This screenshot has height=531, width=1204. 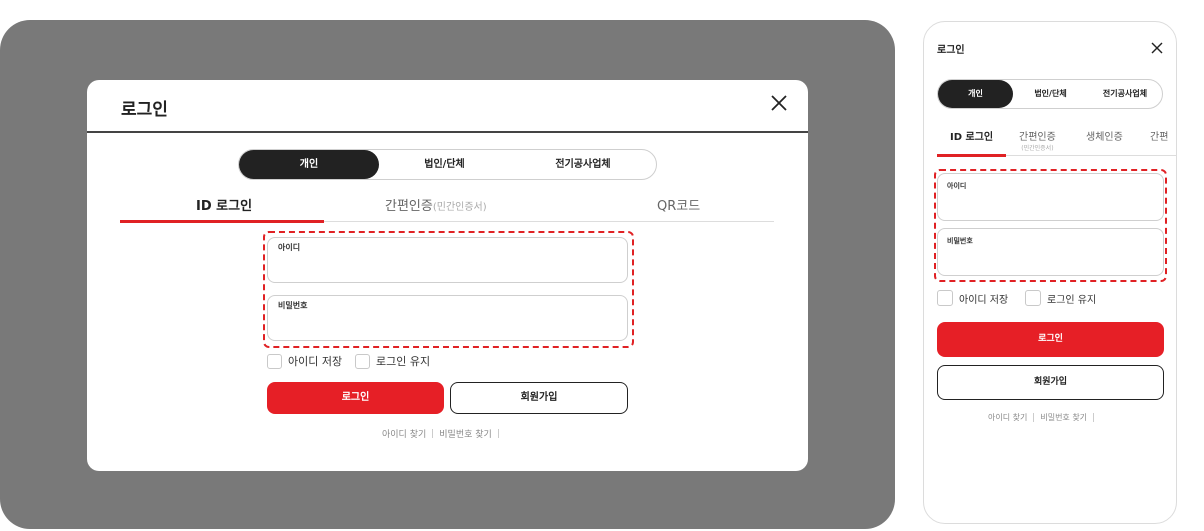 I want to click on mobile-keep-login-checkbox: 로그인 유지, so click(x=1060, y=298).